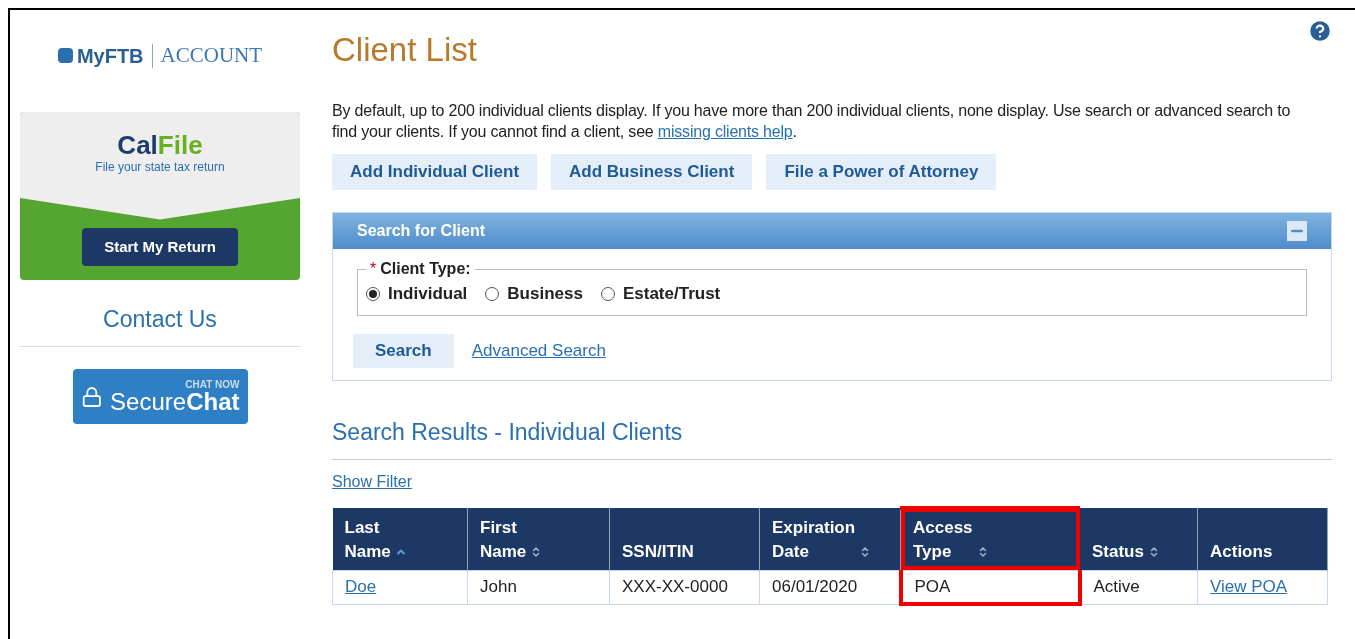 The image size is (1355, 639). What do you see at coordinates (538, 539) in the screenshot?
I see `column-header: First Name` at bounding box center [538, 539].